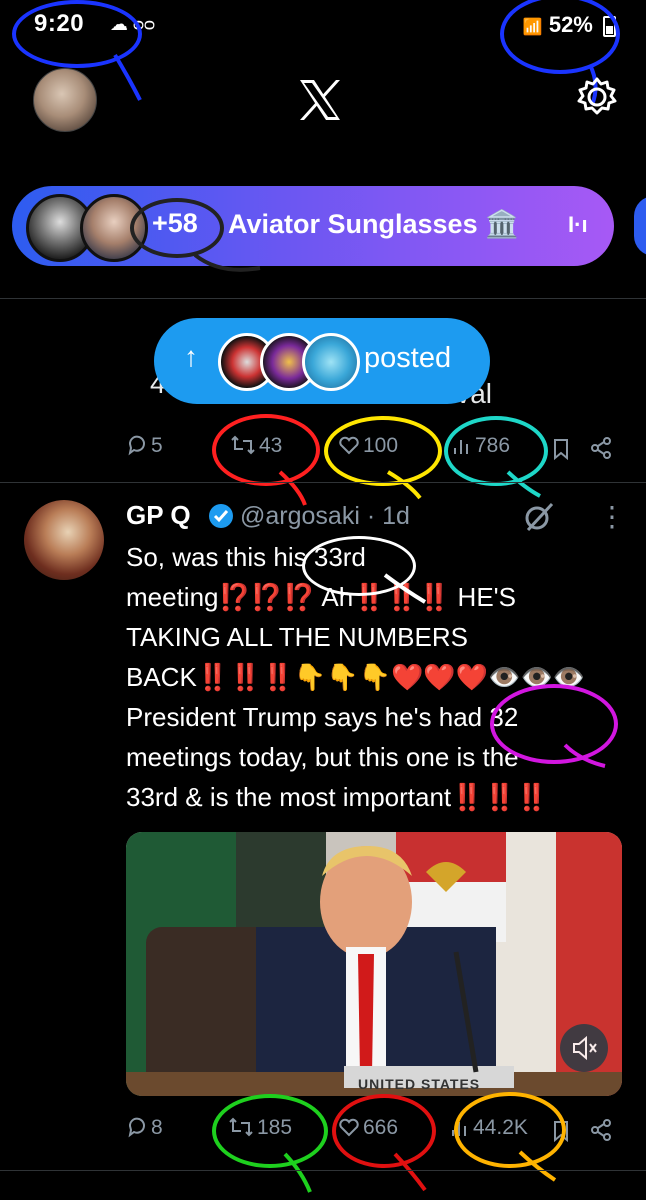 The image size is (646, 1200). What do you see at coordinates (597, 97) in the screenshot?
I see `gear-icon` at bounding box center [597, 97].